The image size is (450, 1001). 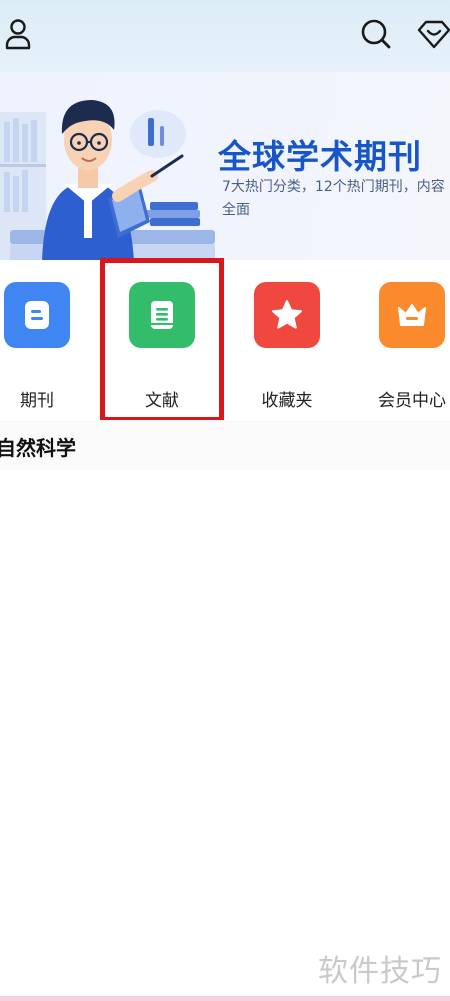 I want to click on favorites-tile, so click(x=287, y=315).